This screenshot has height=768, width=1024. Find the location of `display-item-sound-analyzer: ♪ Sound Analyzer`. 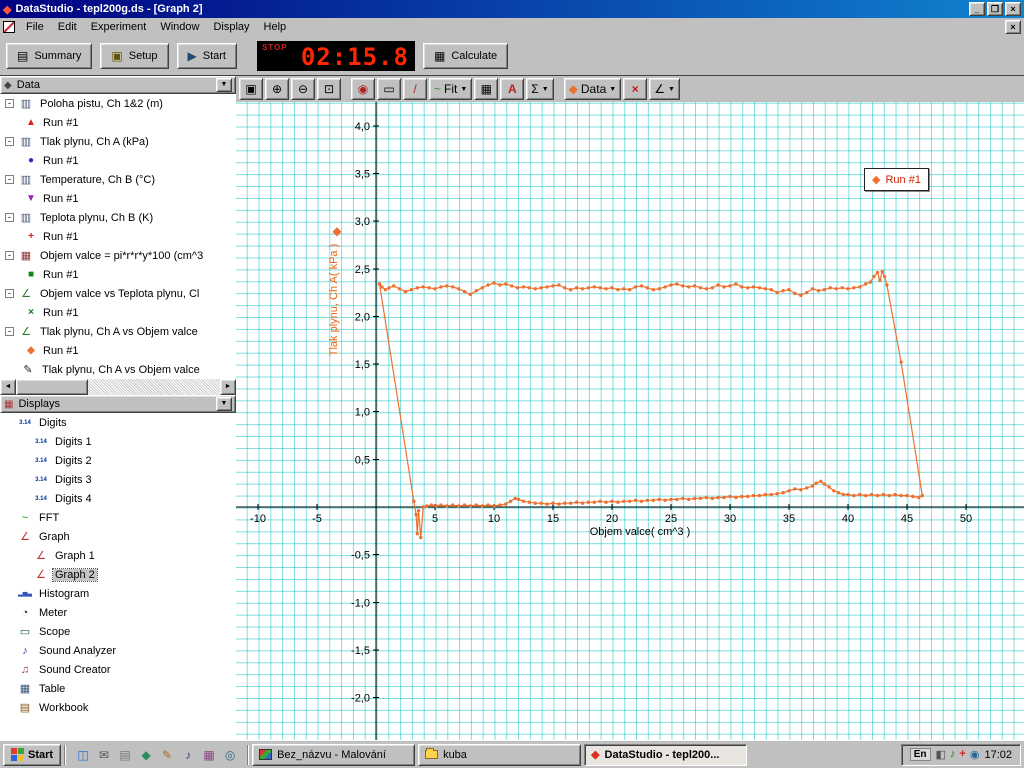

display-item-sound-analyzer: ♪ Sound Analyzer is located at coordinates (118, 650).